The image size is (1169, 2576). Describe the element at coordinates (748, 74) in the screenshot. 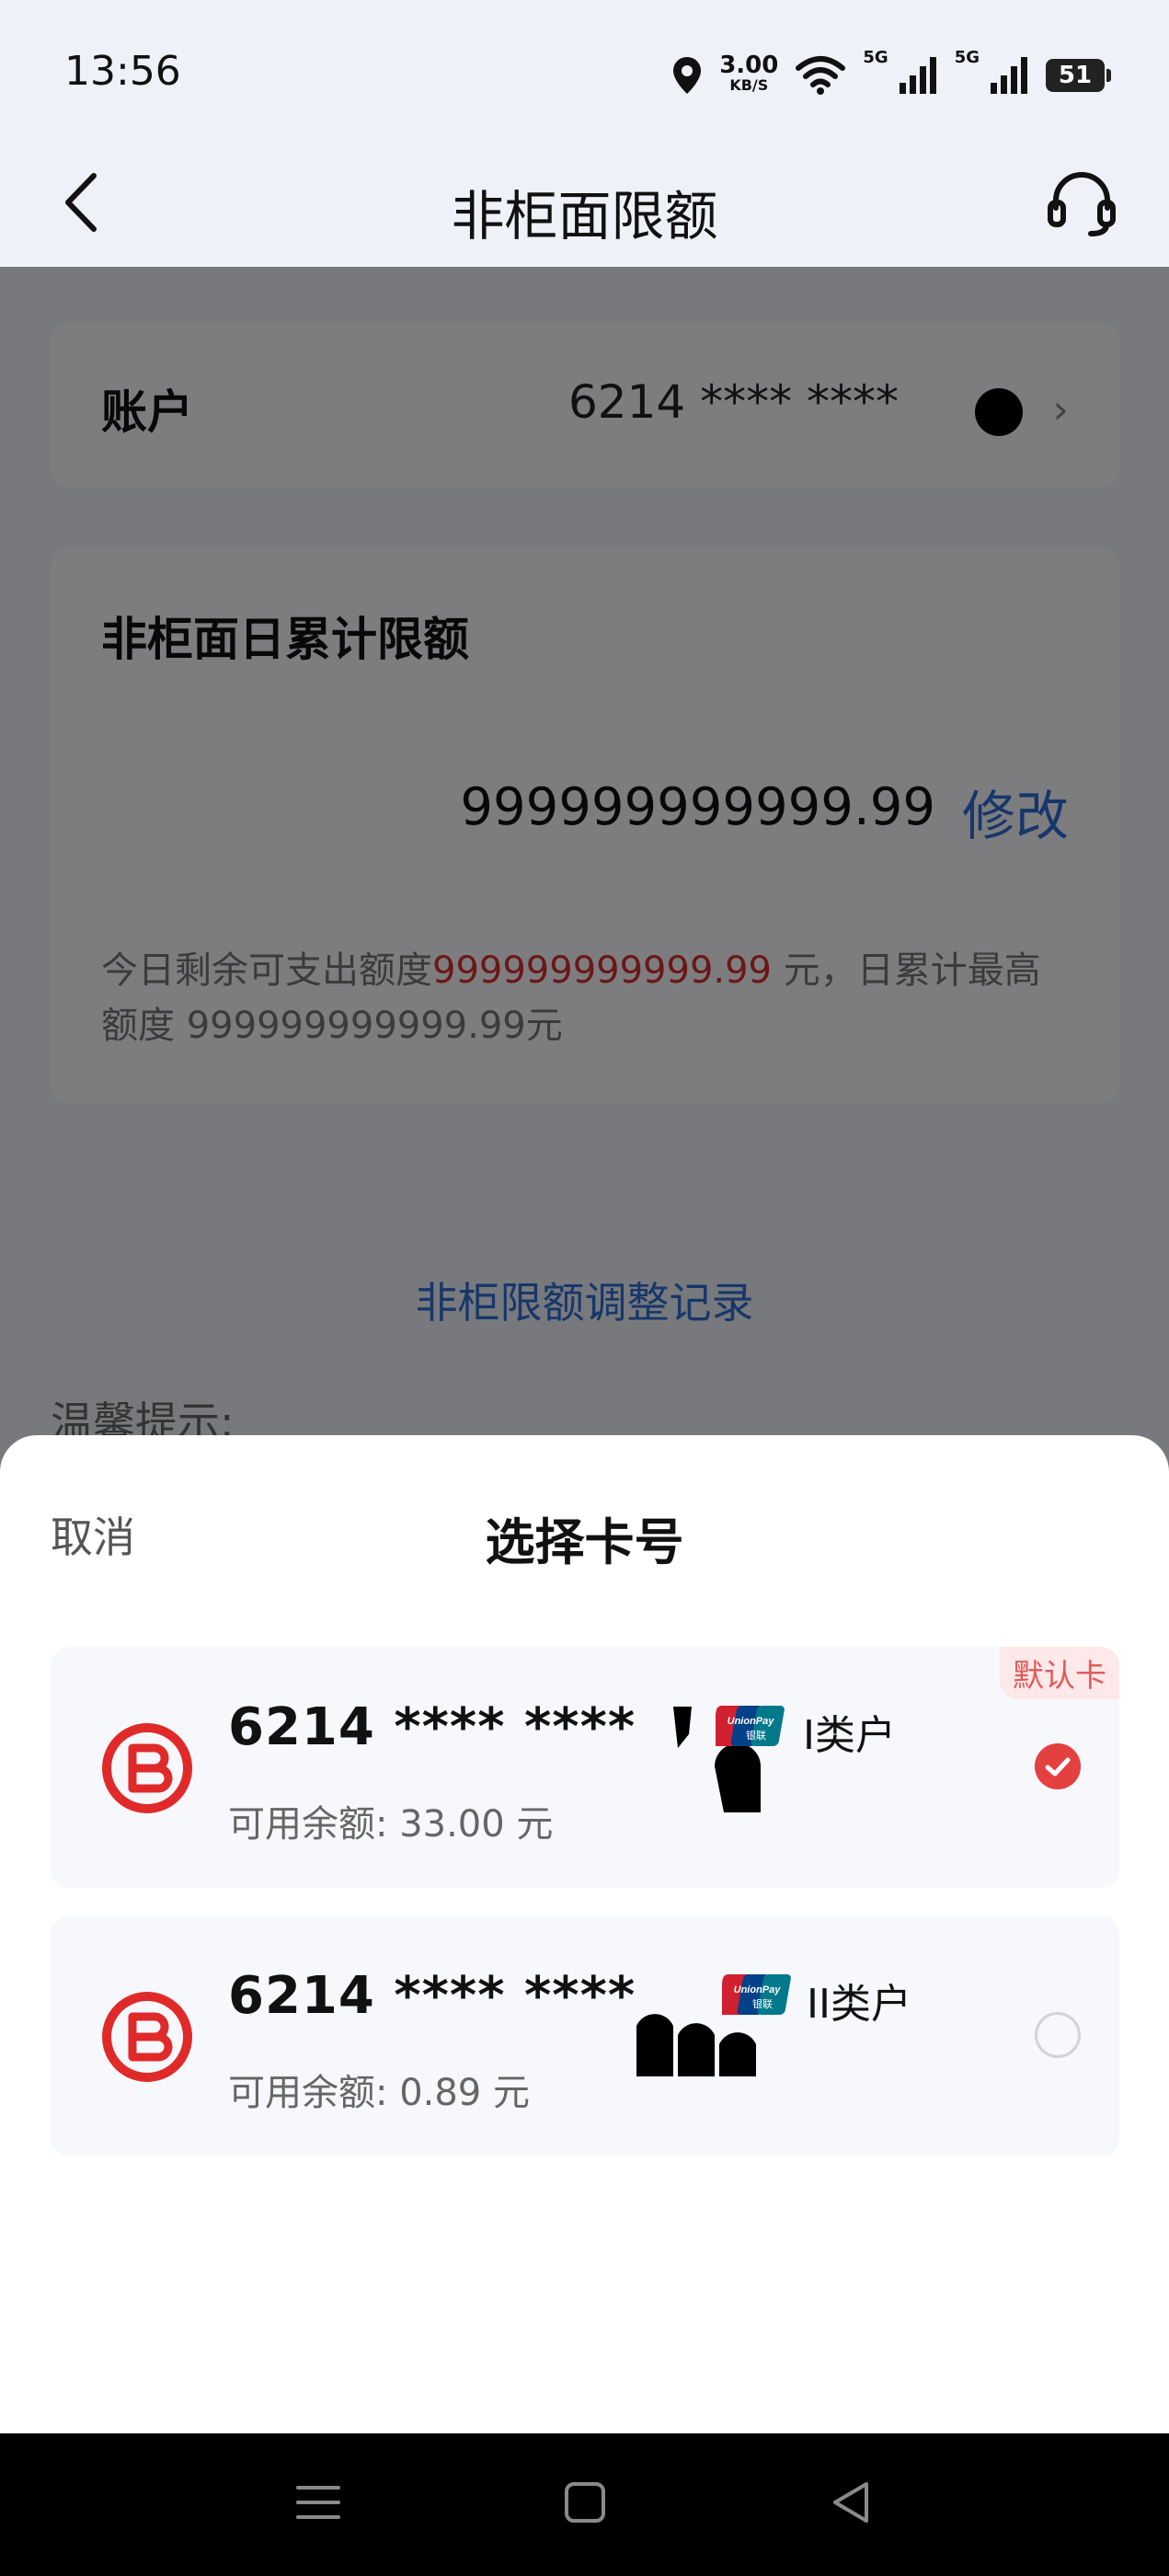

I see `network-speed: 3.00 KB/S` at that location.